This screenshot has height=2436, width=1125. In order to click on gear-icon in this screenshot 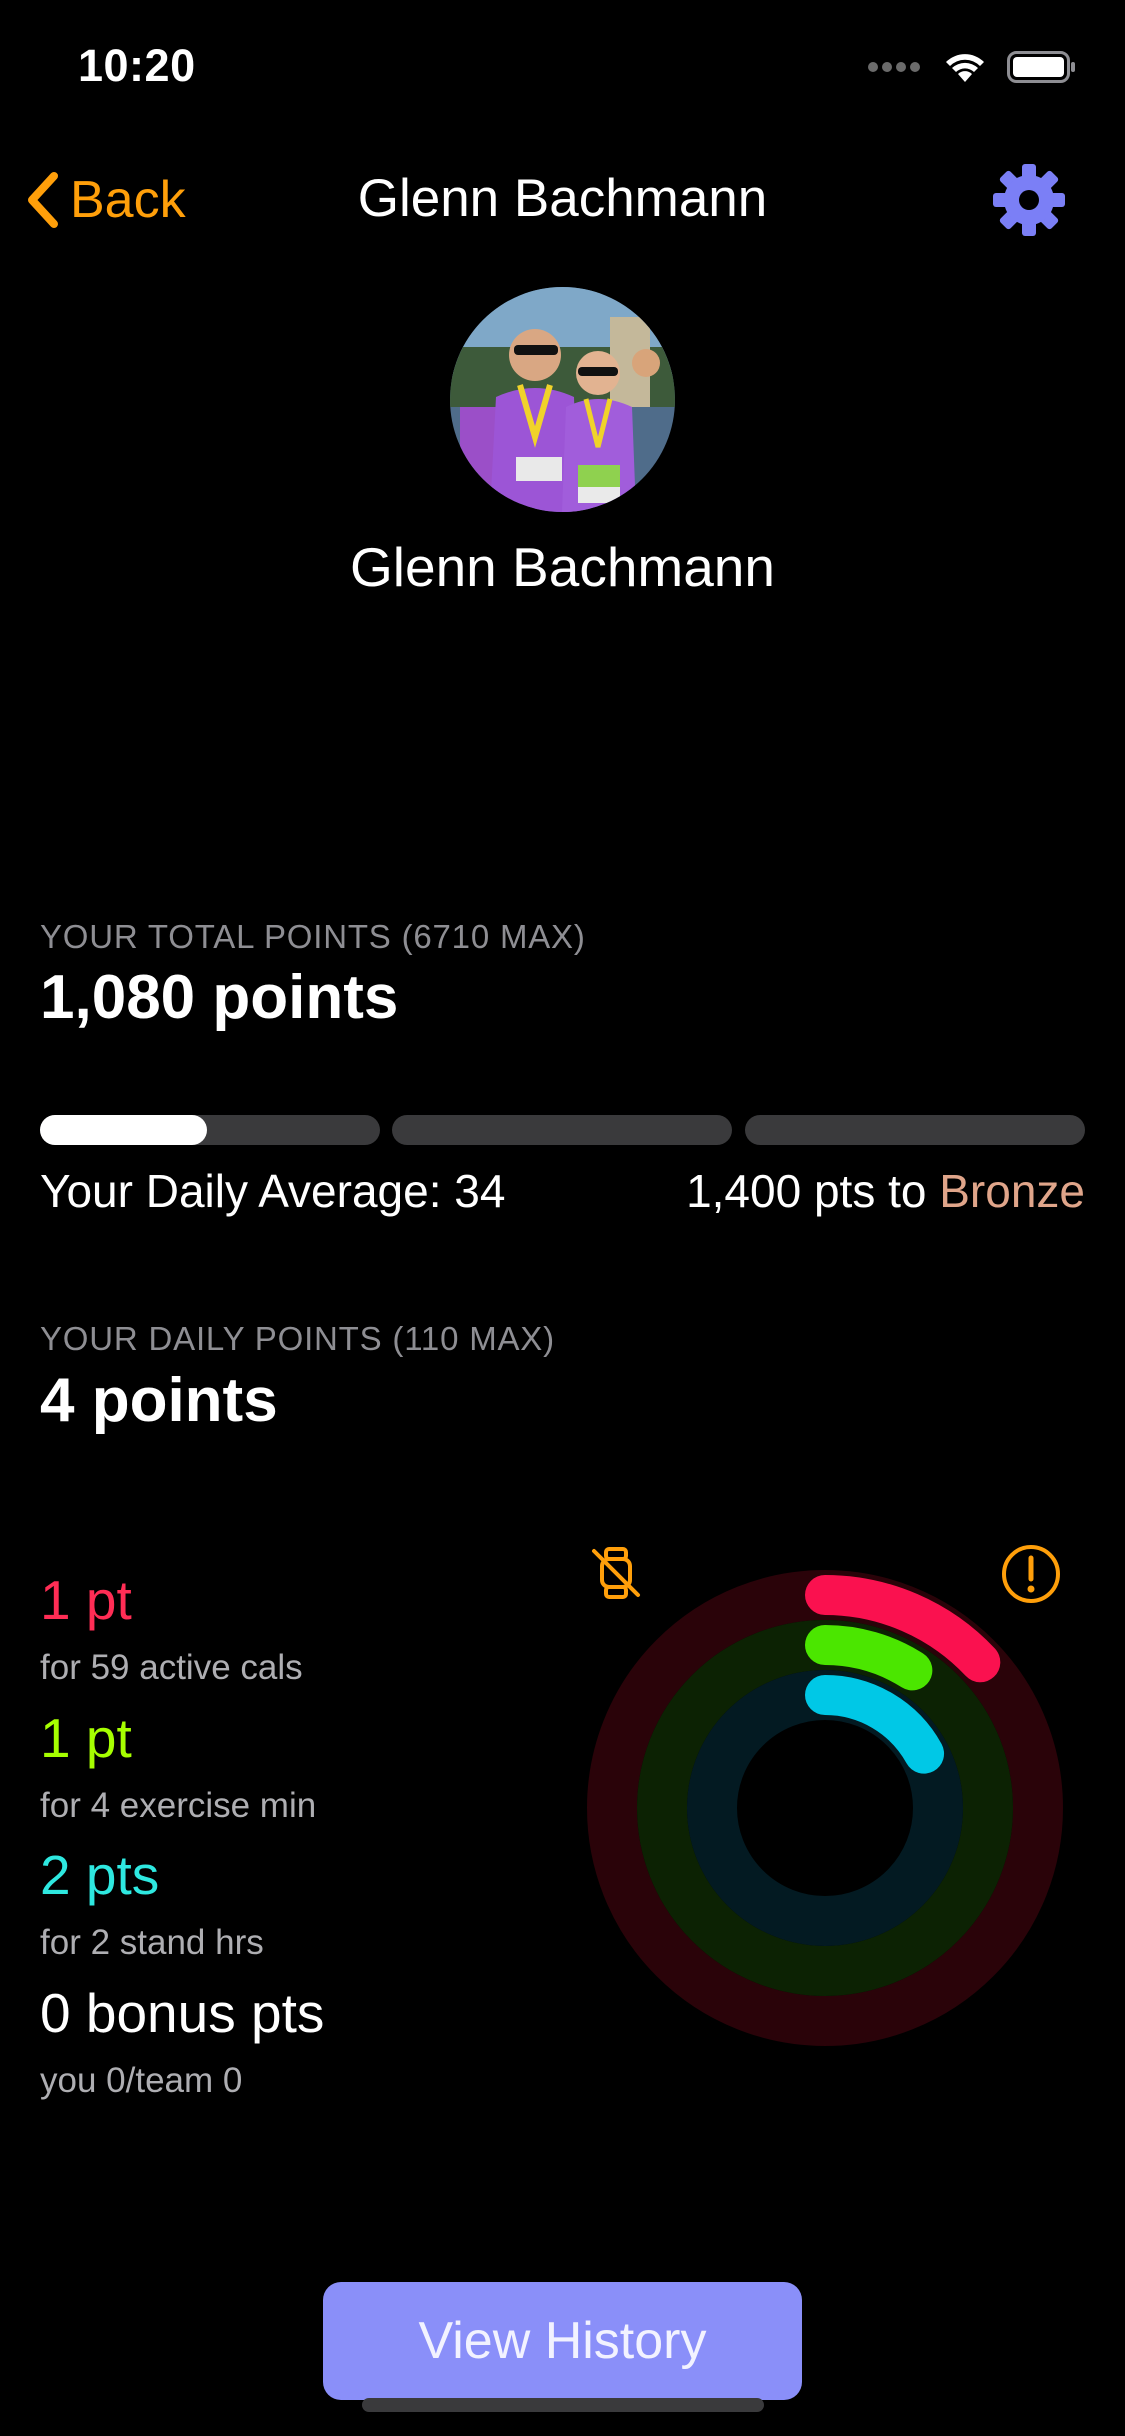, I will do `click(1029, 200)`.